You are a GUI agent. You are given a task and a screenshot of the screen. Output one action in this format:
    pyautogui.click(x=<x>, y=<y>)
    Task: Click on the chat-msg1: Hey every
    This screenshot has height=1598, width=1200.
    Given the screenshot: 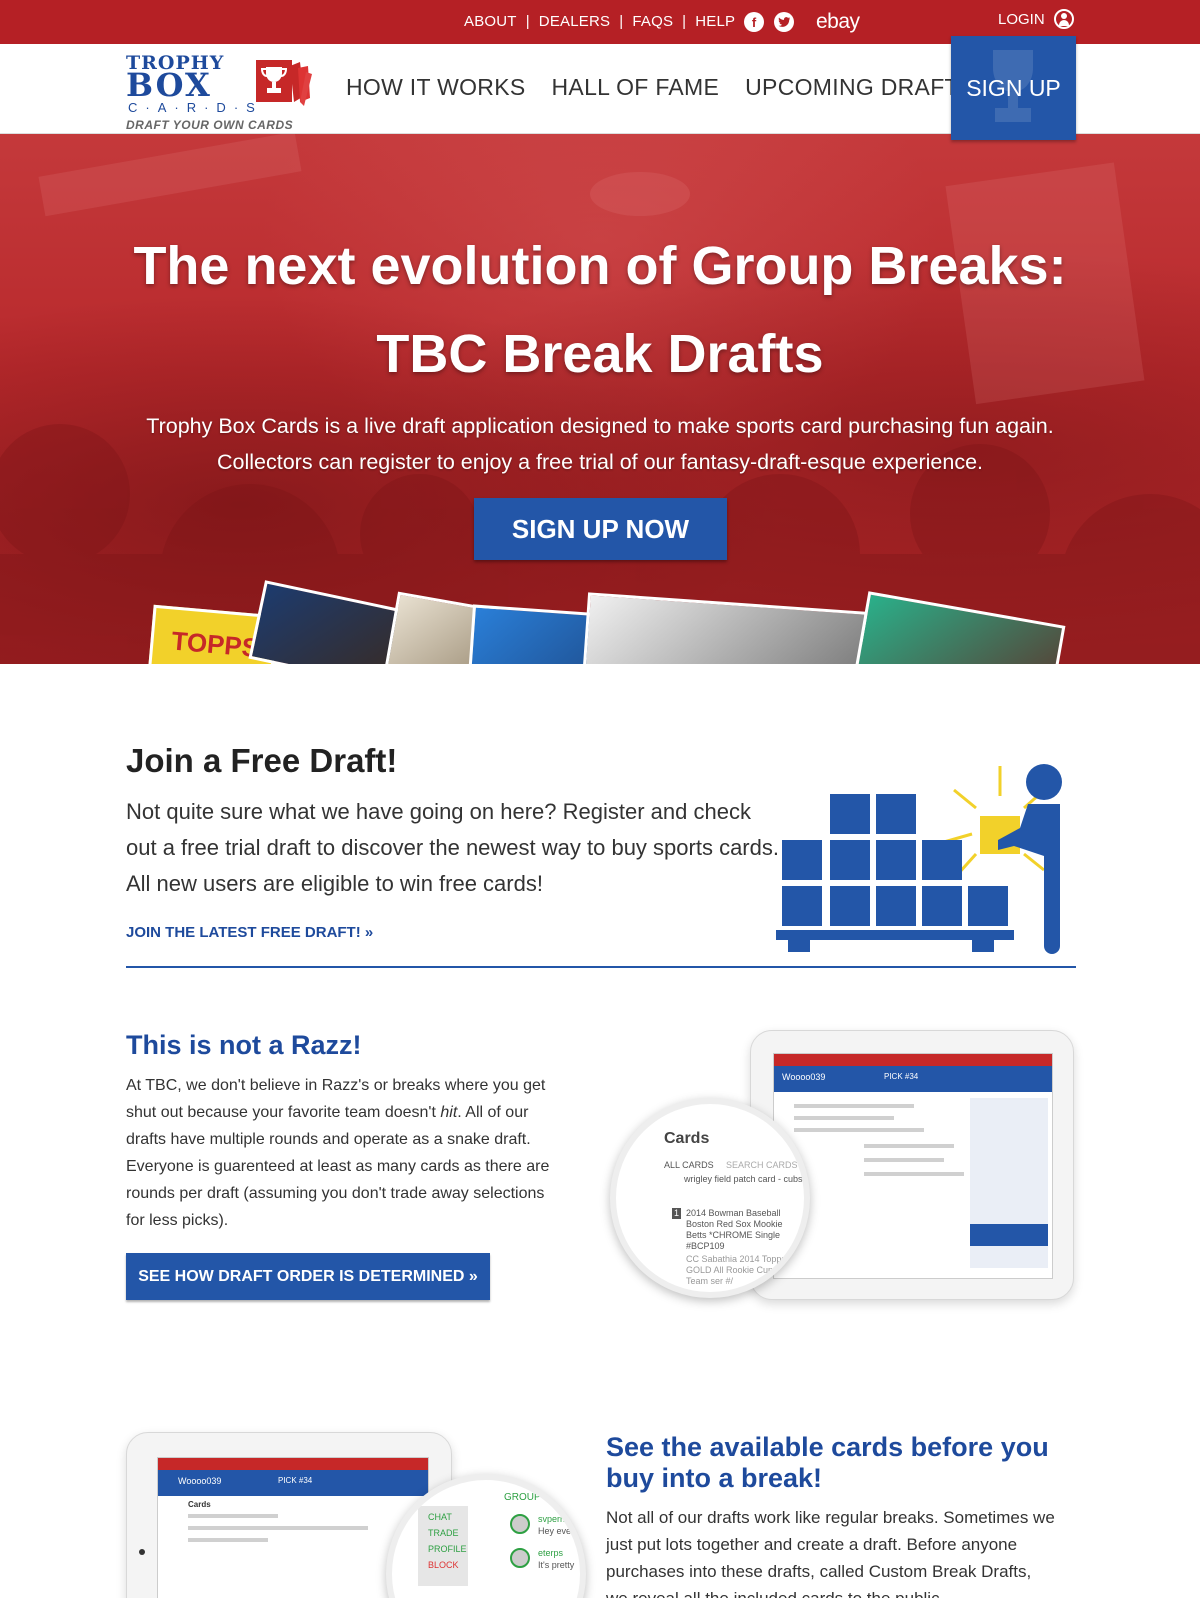 What is the action you would take?
    pyautogui.click(x=558, y=1531)
    